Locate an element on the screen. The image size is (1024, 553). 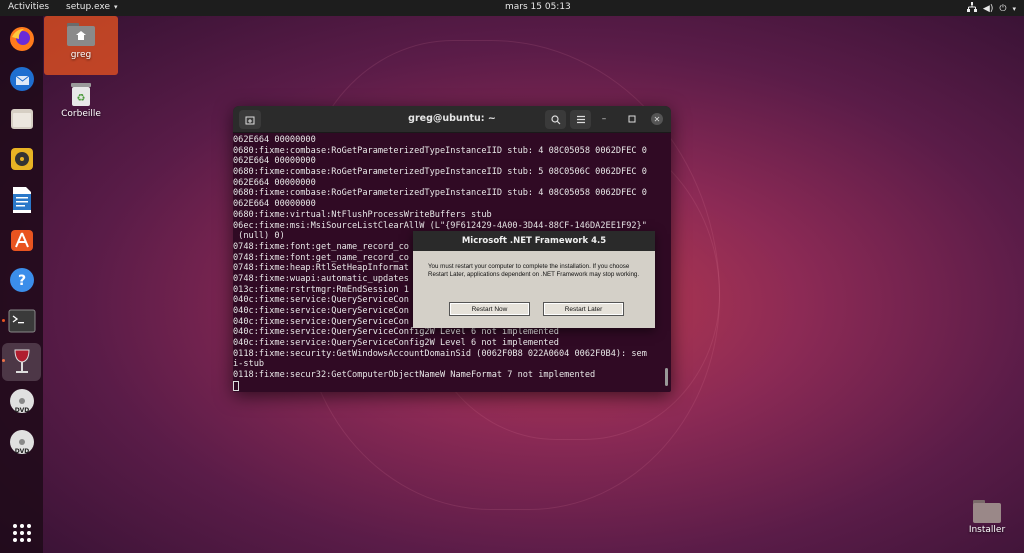
desktop-icon-home: greg is located at coordinates (81, 45).